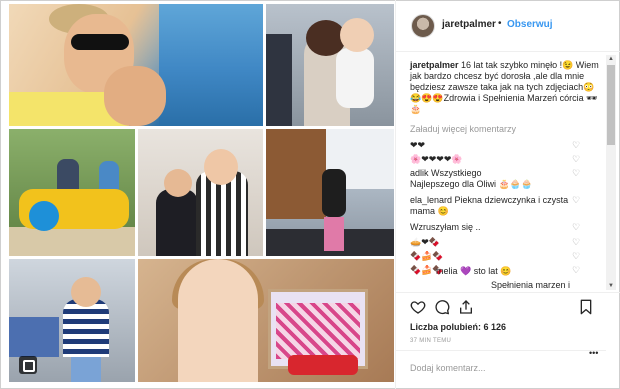 The width and height of the screenshot is (620, 389). I want to click on add-comment-bar, so click(501, 366).